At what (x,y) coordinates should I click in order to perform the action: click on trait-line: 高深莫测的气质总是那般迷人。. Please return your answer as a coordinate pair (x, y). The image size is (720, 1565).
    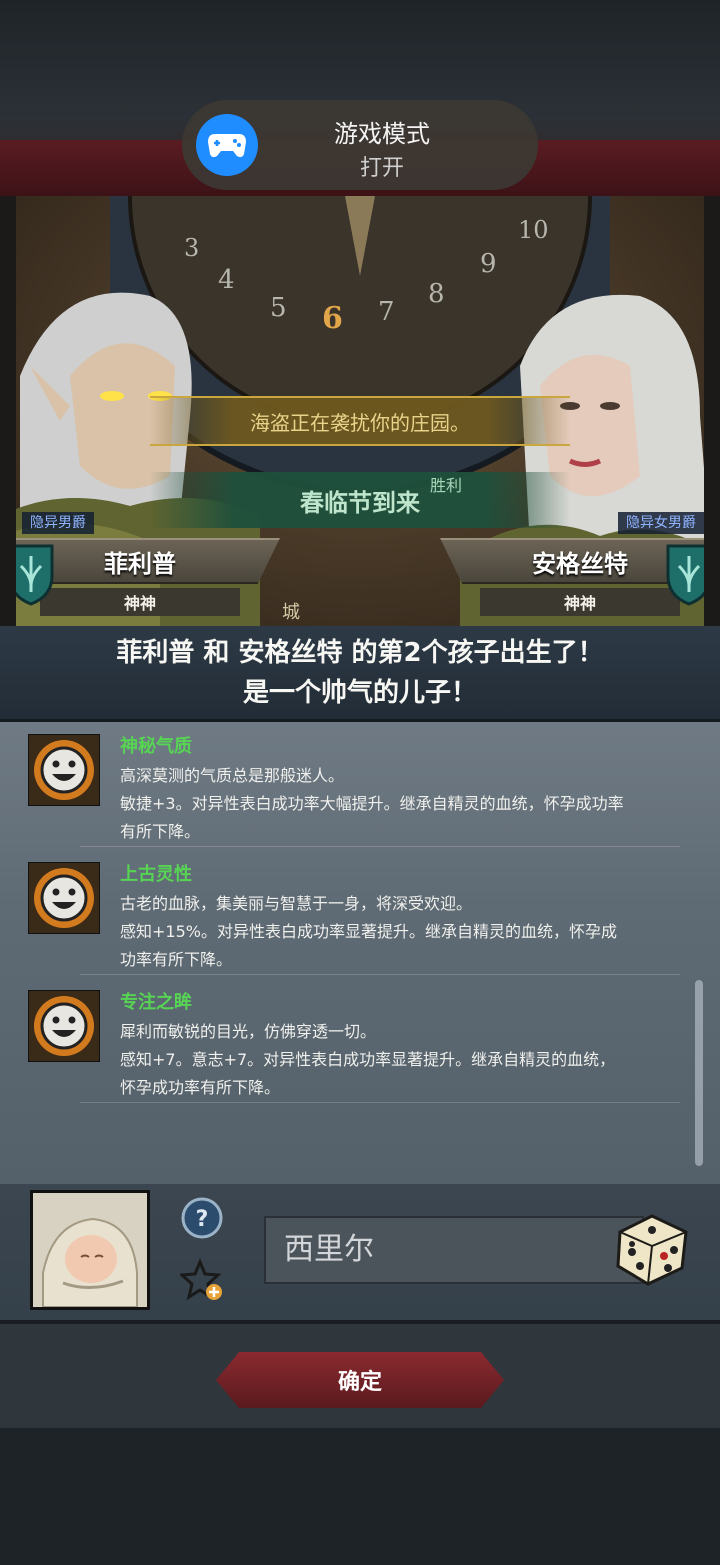
    Looking at the image, I should click on (232, 775).